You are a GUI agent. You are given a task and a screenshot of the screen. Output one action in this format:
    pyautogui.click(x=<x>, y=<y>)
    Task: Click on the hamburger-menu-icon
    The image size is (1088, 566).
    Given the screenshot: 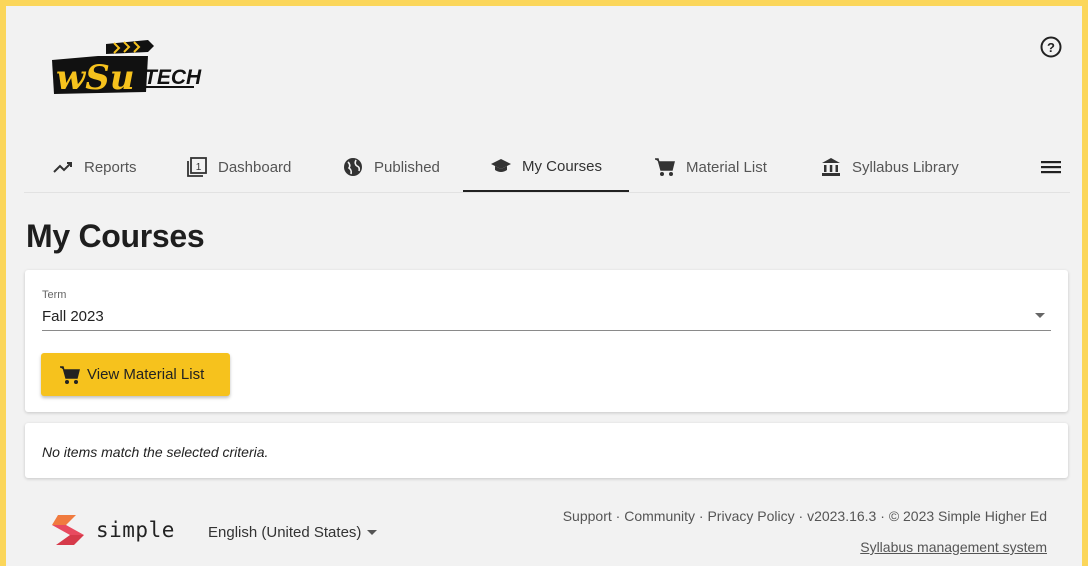 What is the action you would take?
    pyautogui.click(x=1051, y=167)
    